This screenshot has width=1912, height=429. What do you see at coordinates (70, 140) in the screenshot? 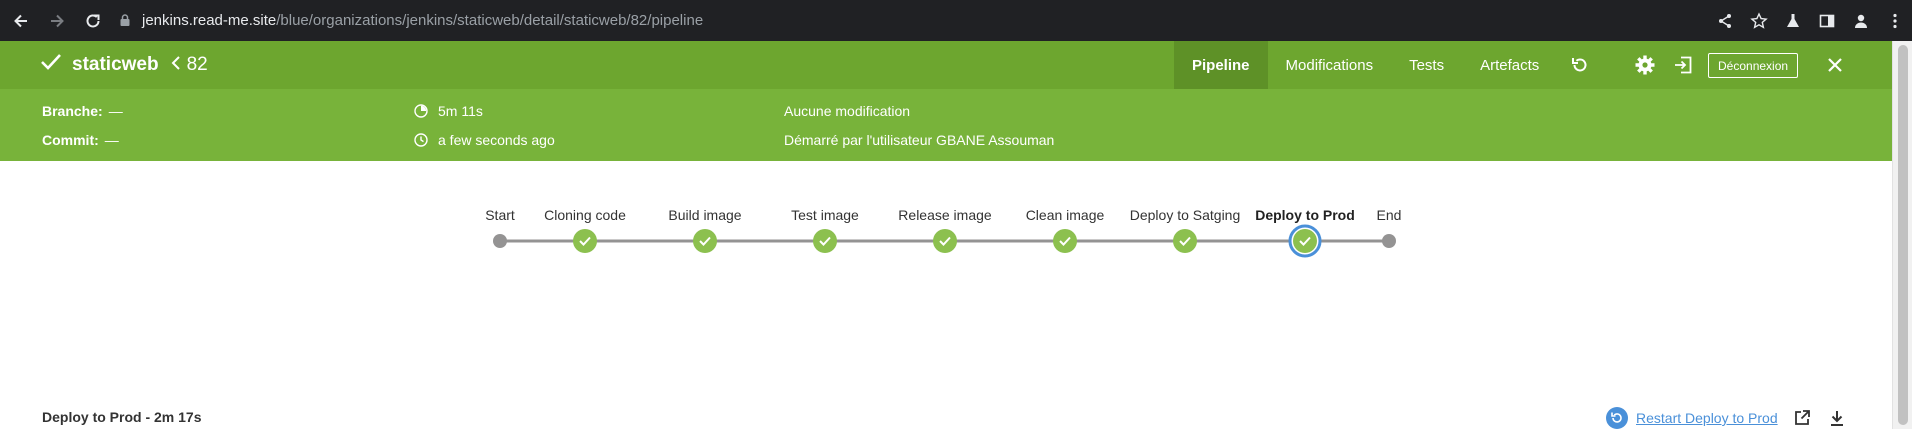
I see `commit-label: Commit:` at bounding box center [70, 140].